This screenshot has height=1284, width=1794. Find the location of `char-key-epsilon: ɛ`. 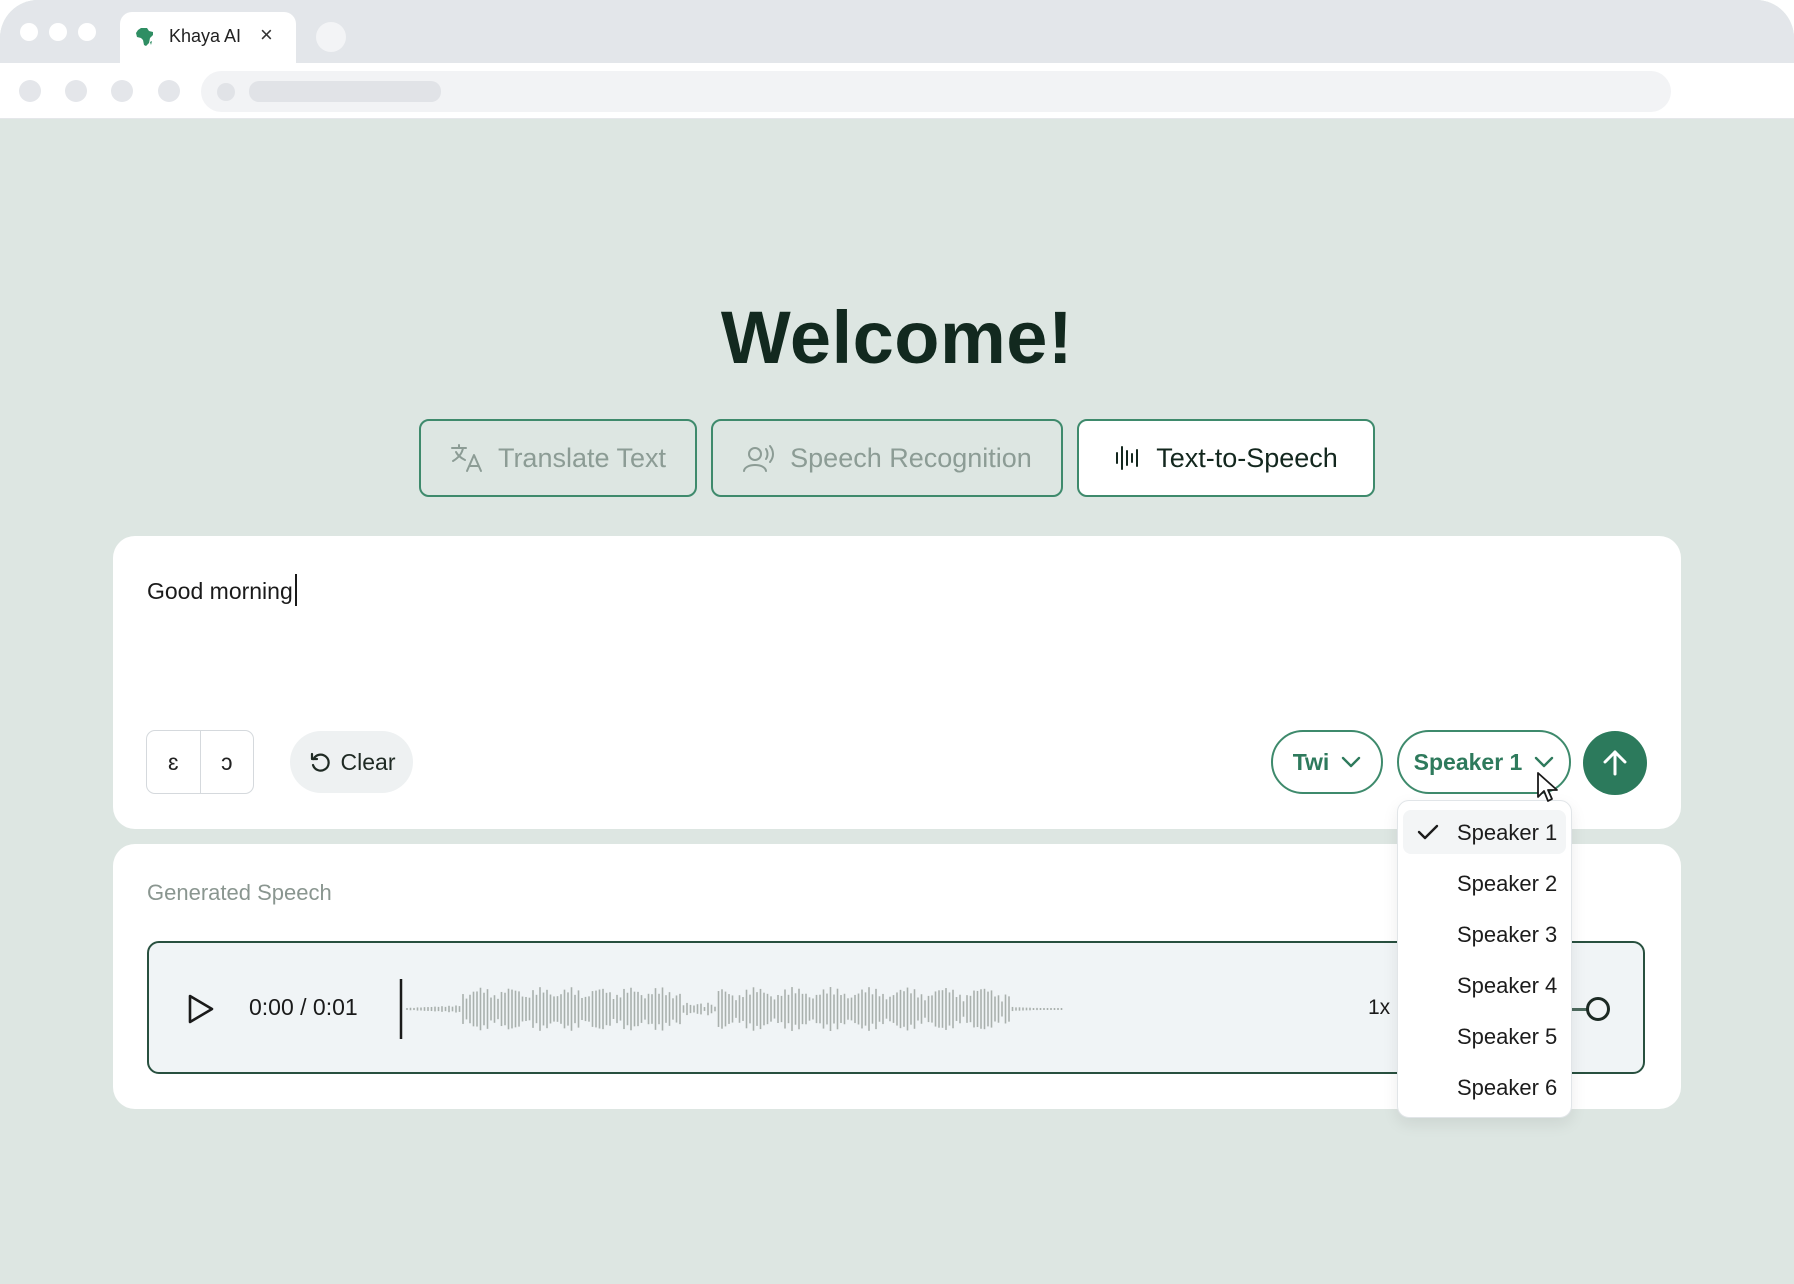

char-key-epsilon: ɛ is located at coordinates (173, 762).